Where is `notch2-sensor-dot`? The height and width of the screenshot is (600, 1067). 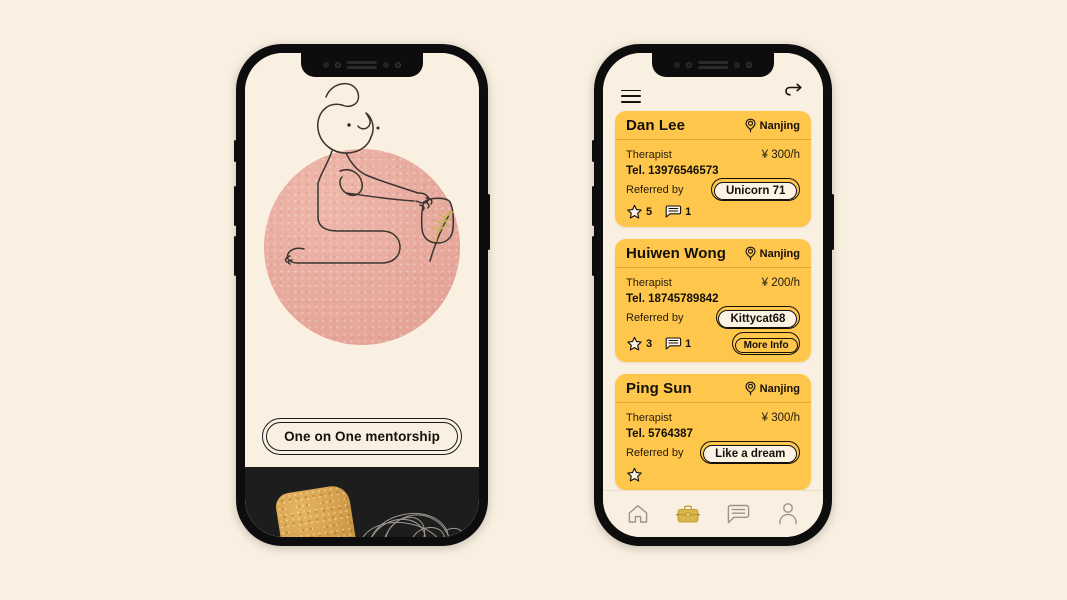 notch2-sensor-dot is located at coordinates (677, 65).